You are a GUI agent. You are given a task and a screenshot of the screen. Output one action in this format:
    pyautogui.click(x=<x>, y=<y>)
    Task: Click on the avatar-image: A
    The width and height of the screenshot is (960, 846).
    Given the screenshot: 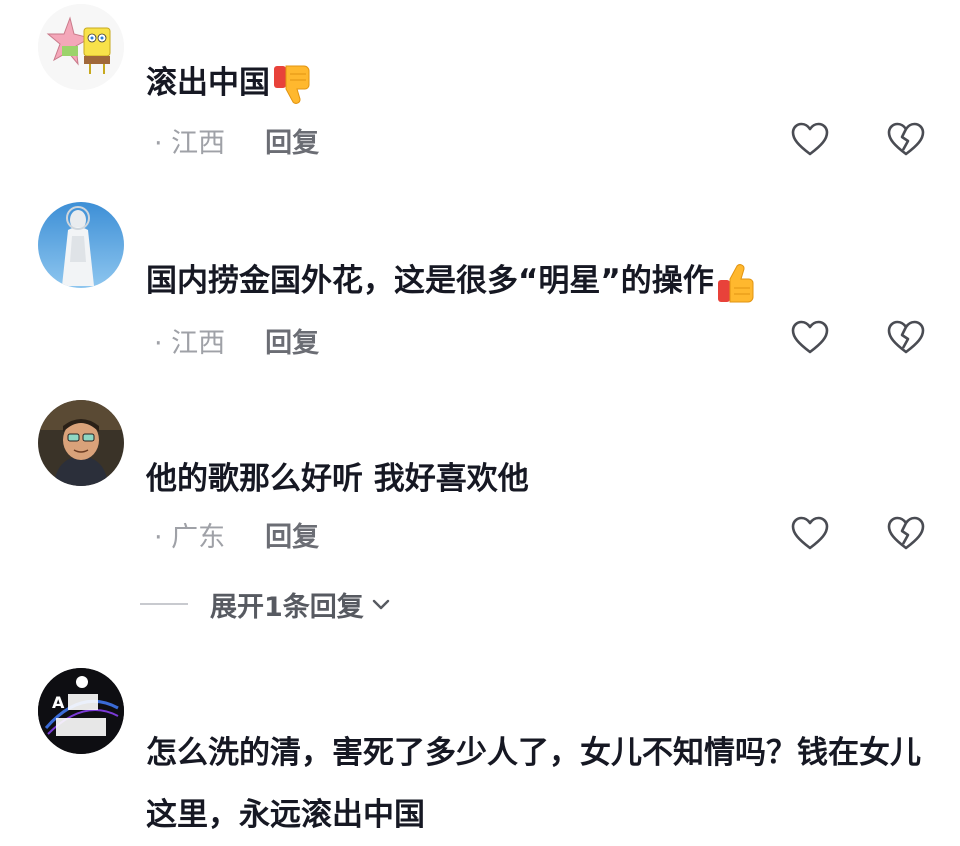 What is the action you would take?
    pyautogui.click(x=81, y=711)
    